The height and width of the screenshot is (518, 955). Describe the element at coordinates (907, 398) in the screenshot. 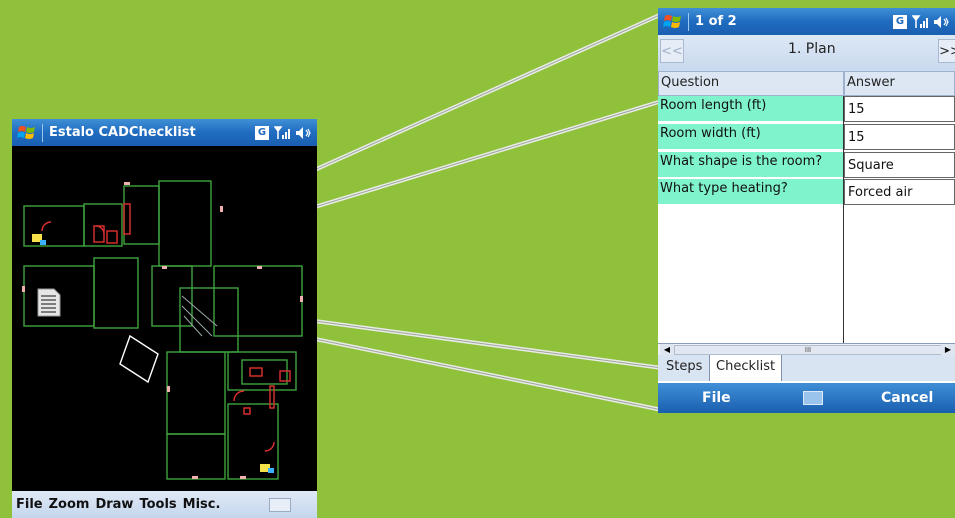

I see `cancel-softkey: Cancel` at that location.